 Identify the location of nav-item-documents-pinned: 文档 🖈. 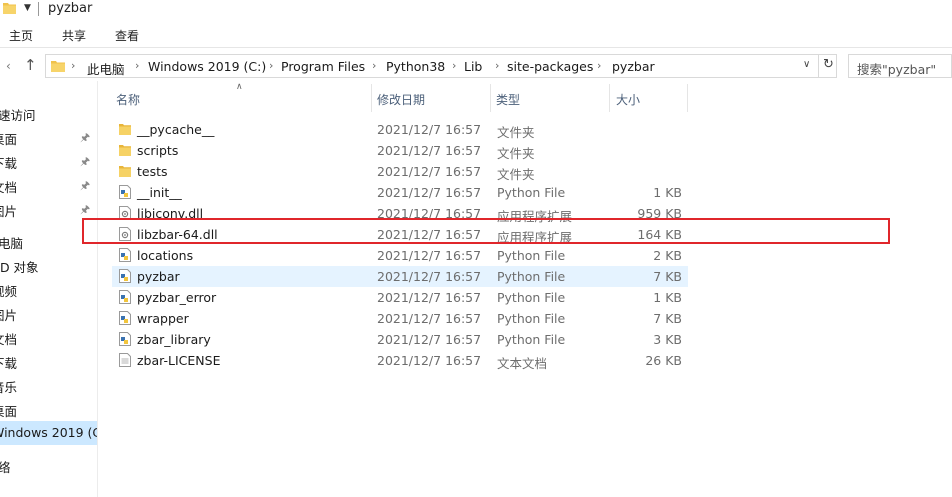
(48, 185).